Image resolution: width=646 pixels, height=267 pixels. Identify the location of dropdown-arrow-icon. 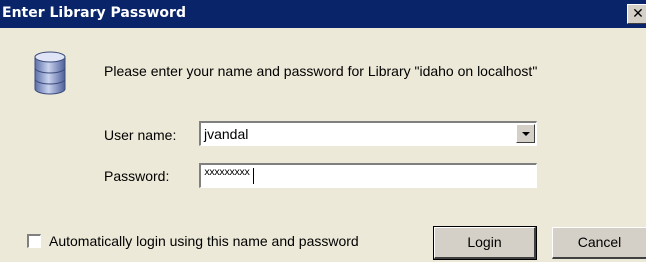
(525, 133).